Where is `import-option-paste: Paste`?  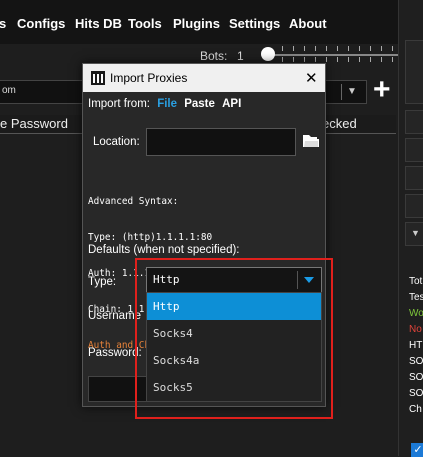
import-option-paste: Paste is located at coordinates (199, 104).